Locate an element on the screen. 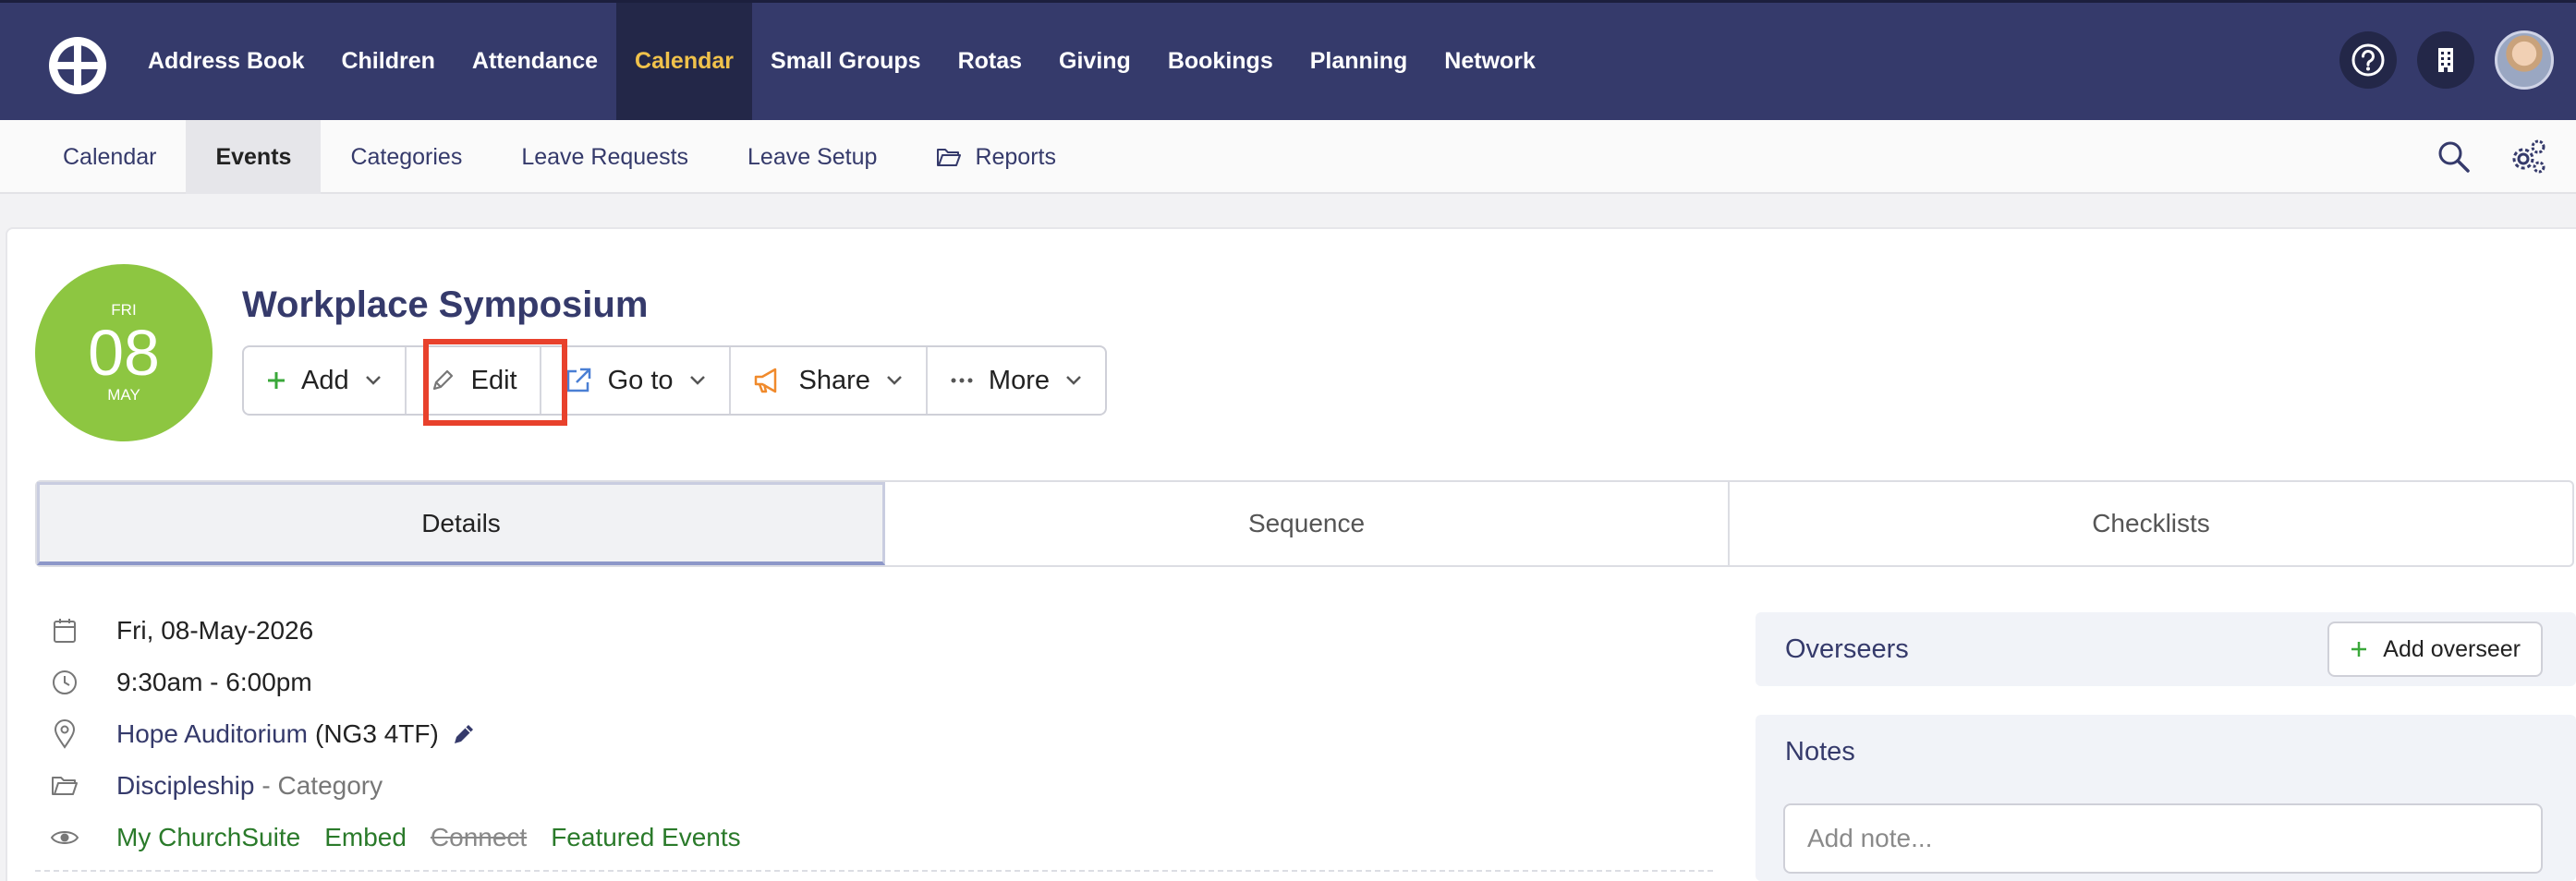  nav-calendar: Calendar is located at coordinates (684, 62).